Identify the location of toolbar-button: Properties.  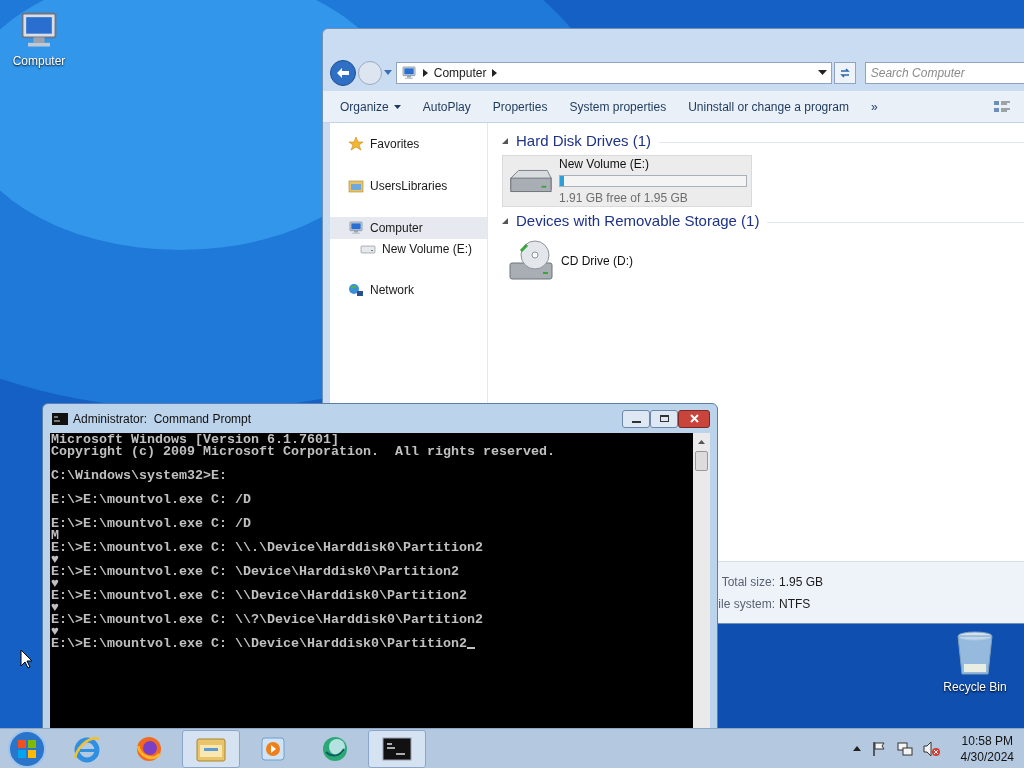
(520, 106).